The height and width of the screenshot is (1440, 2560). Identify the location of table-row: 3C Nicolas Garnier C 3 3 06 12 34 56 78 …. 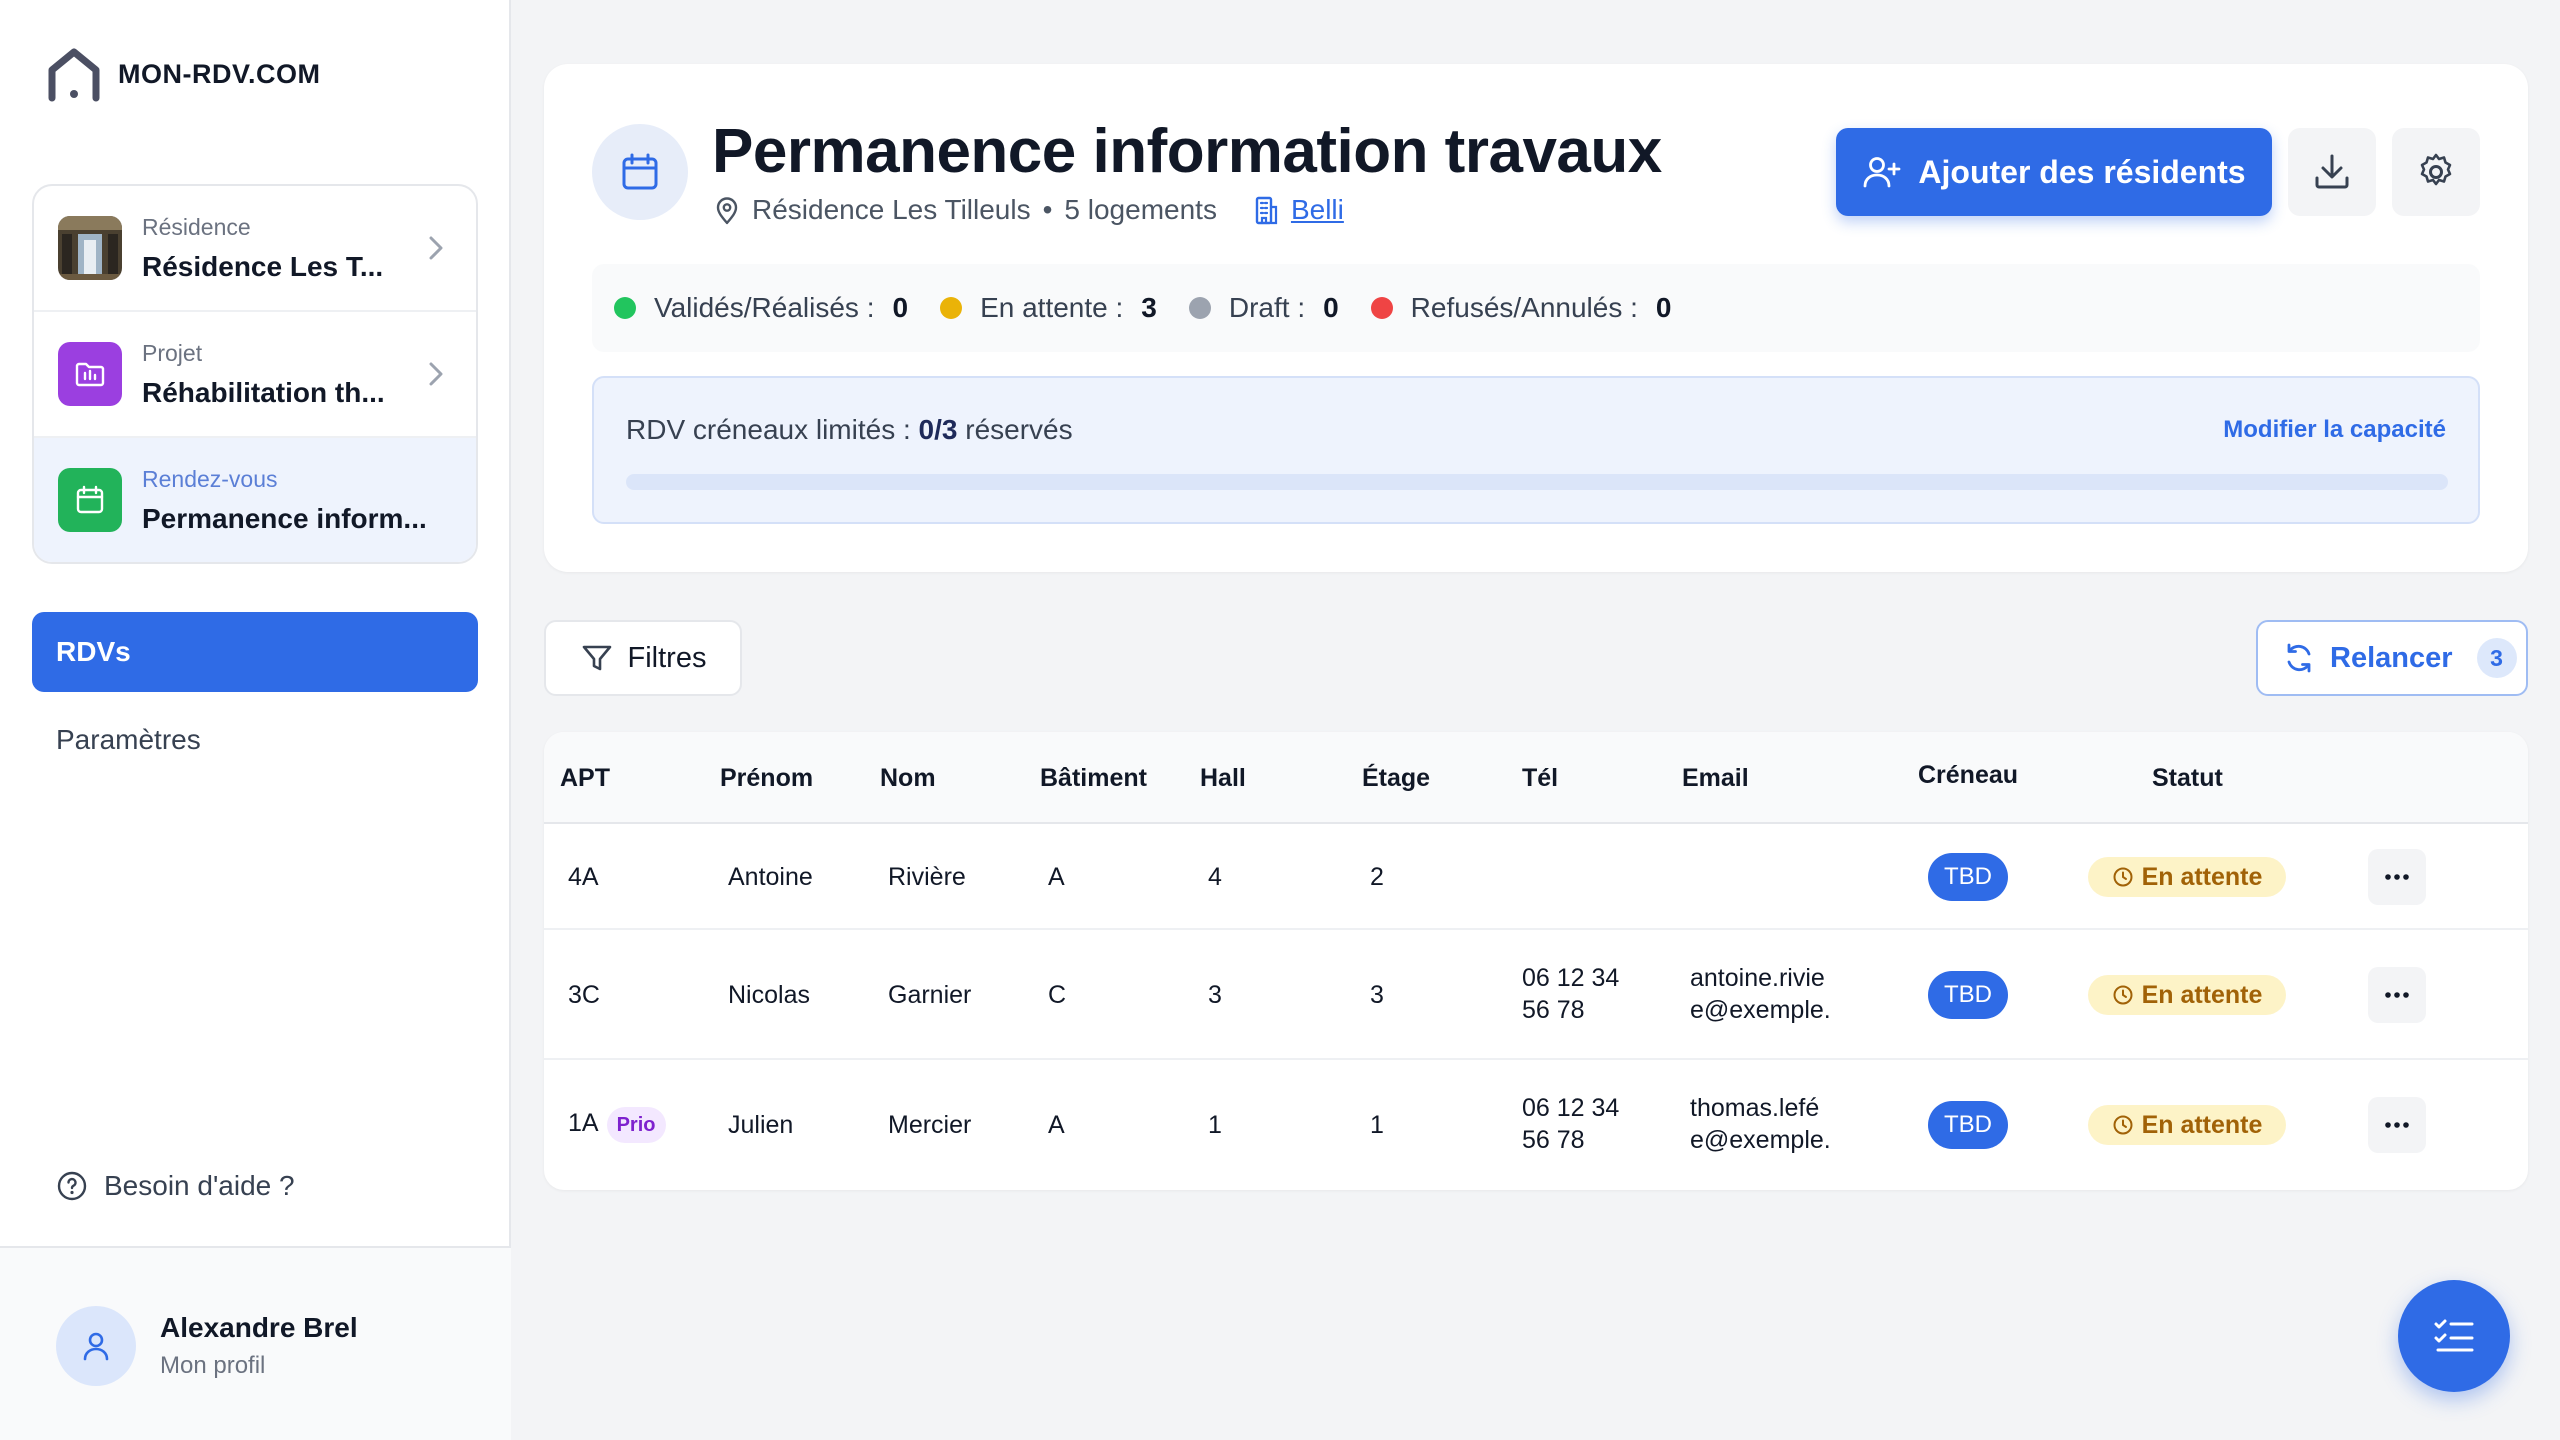
(1536, 995).